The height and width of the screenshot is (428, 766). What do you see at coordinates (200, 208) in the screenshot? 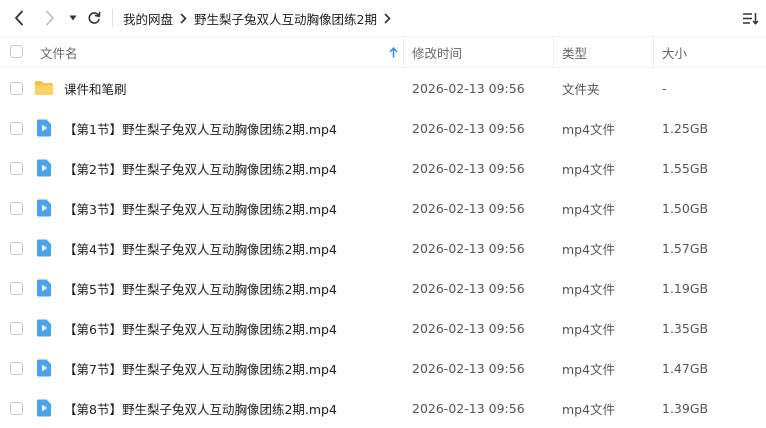
I see `file-name: 【第3节】野生梨子兔双人互动胸像团练2期.mp4` at bounding box center [200, 208].